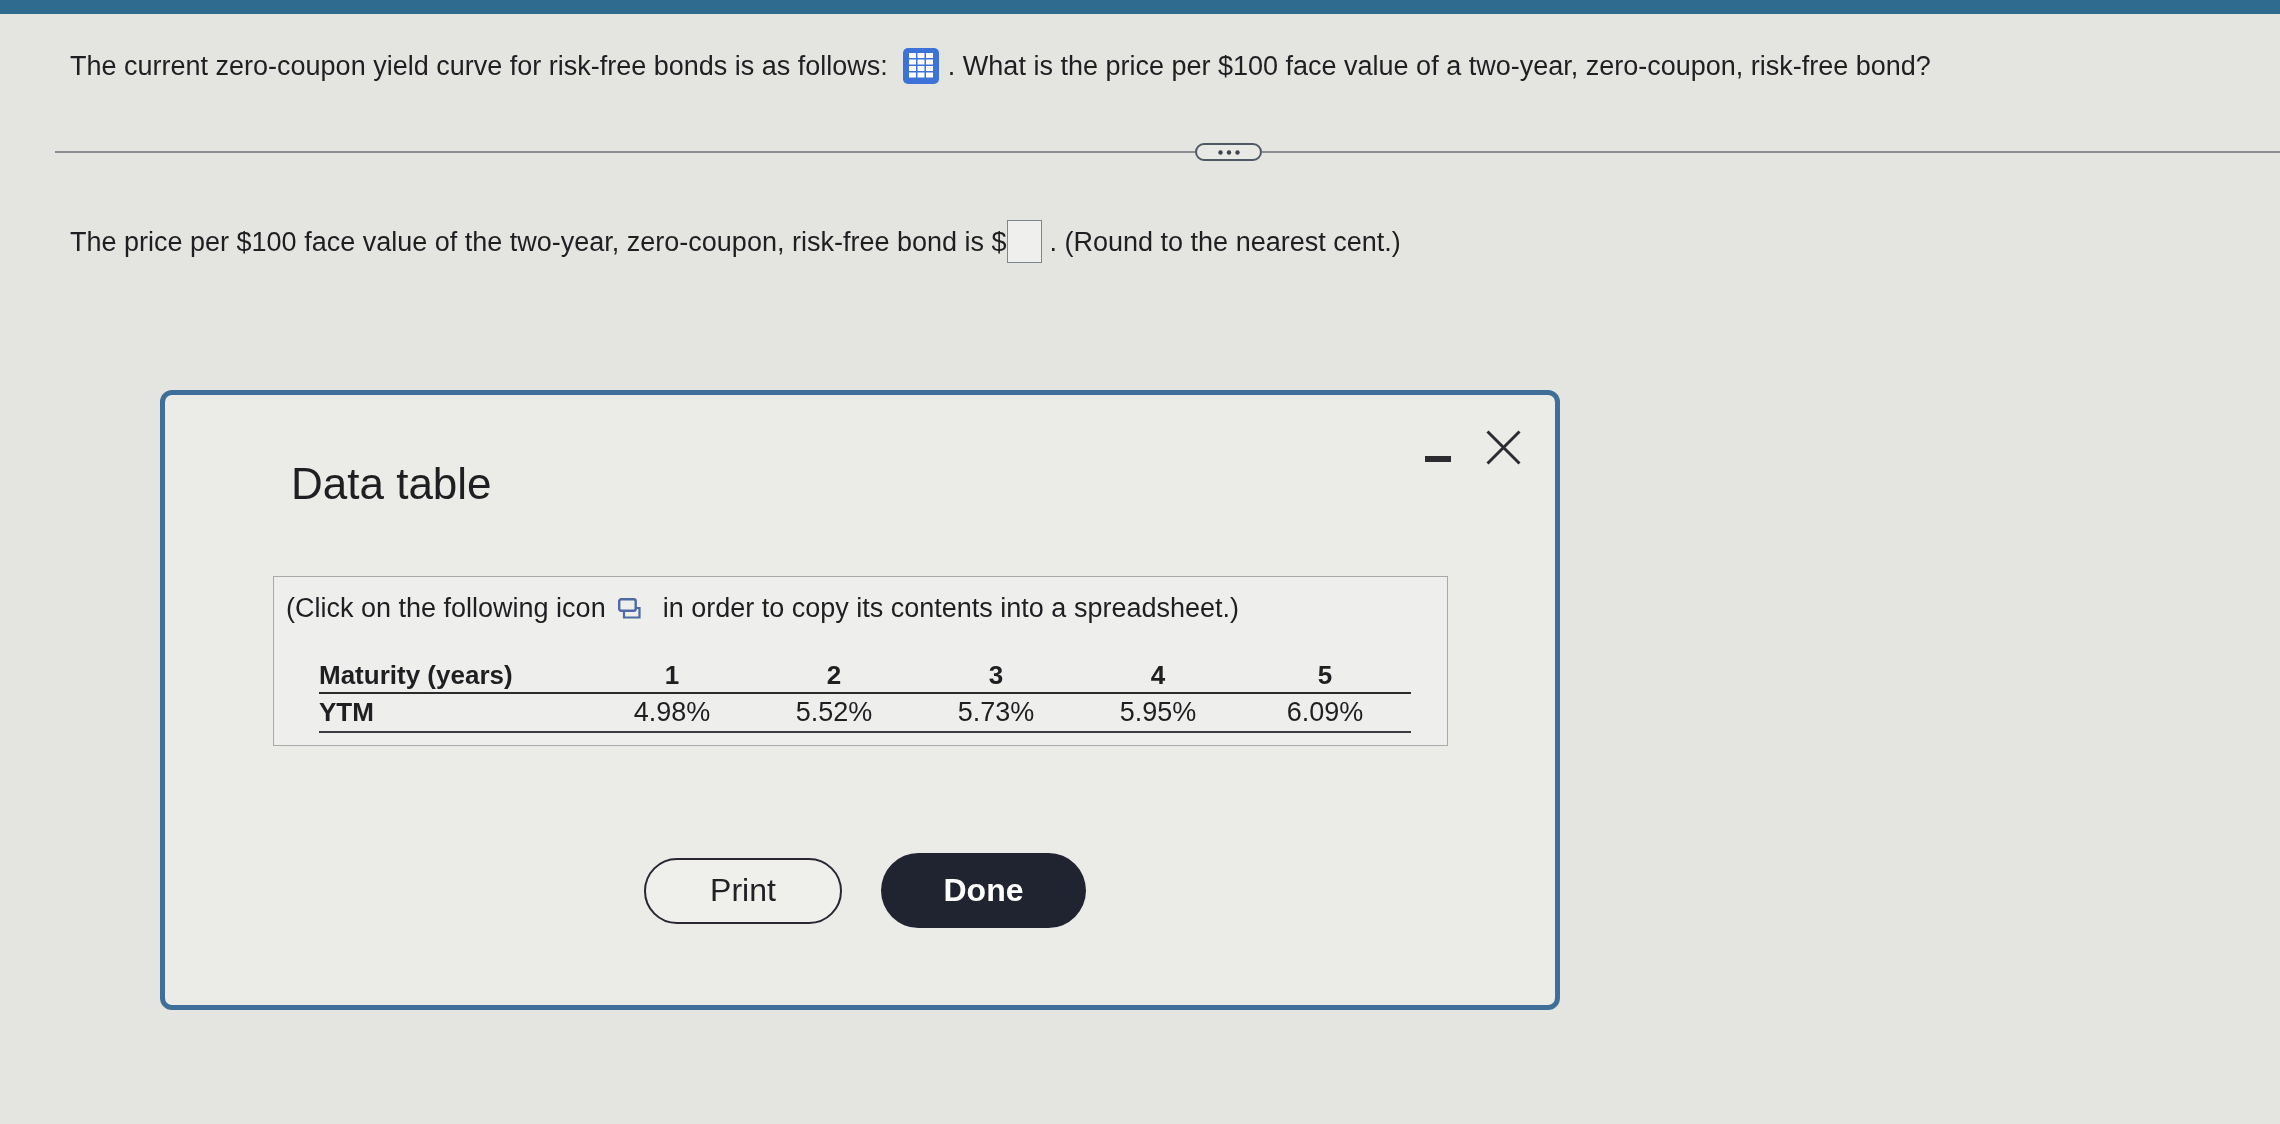 The image size is (2280, 1124). I want to click on question-text: The current zero-coupon yield curve for risk-free bonds is as follows:, so click(479, 66).